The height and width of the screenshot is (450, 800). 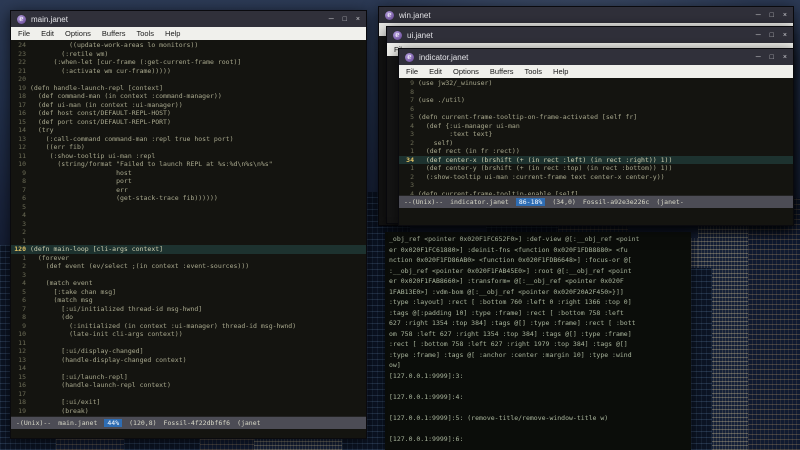 I want to click on code-line: 7 [:ui/initialized thread-id msg-hwnd], so click(x=188, y=309).